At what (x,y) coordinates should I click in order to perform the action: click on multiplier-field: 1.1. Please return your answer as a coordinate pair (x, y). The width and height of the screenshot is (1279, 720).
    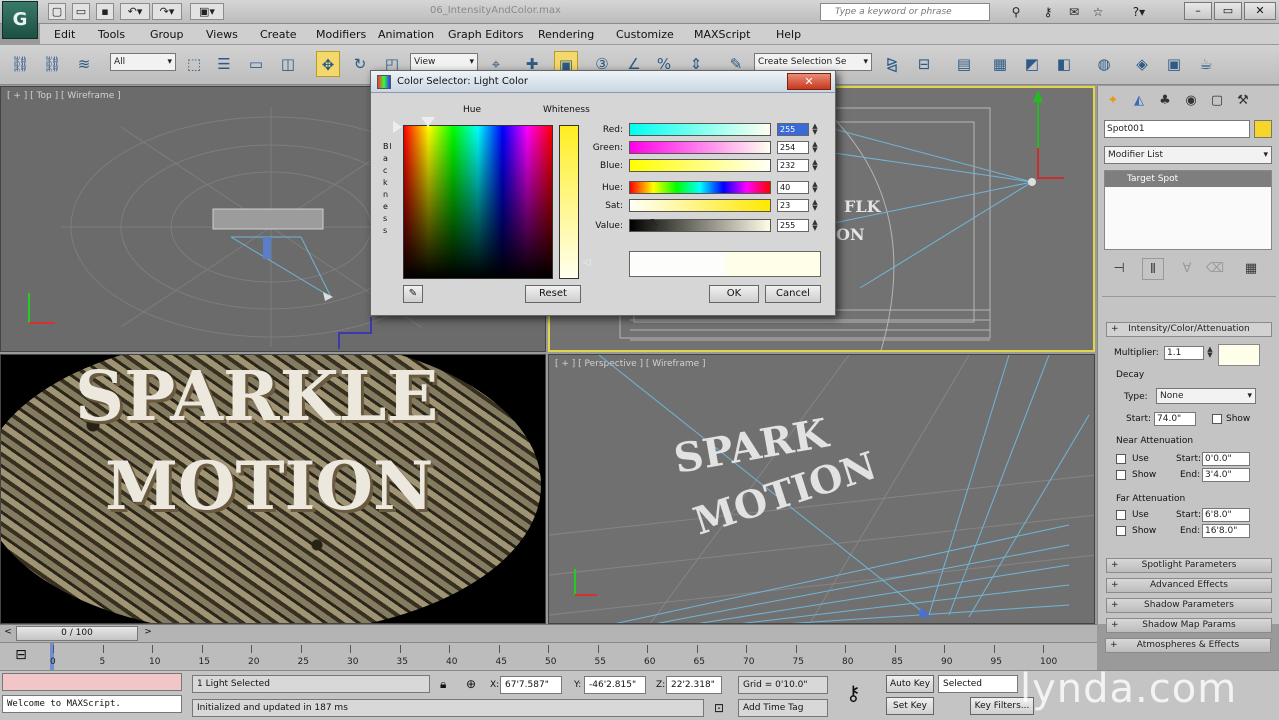
    Looking at the image, I should click on (1184, 353).